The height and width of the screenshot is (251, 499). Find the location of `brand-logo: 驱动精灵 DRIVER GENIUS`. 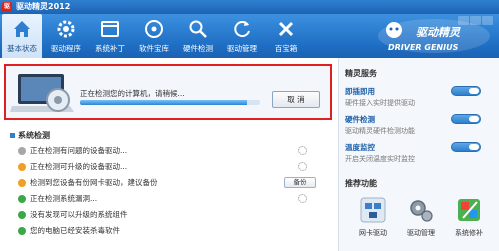

brand-logo: 驱动精灵 DRIVER GENIUS is located at coordinates (434, 36).